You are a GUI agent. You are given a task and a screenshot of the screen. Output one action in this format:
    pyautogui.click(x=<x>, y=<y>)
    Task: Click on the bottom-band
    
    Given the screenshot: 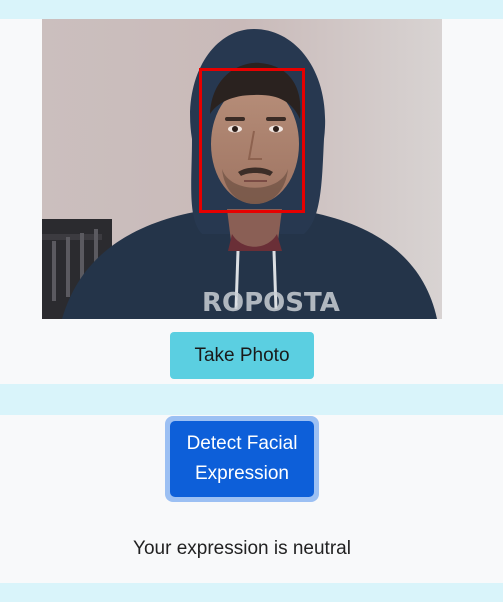 What is the action you would take?
    pyautogui.click(x=251, y=592)
    